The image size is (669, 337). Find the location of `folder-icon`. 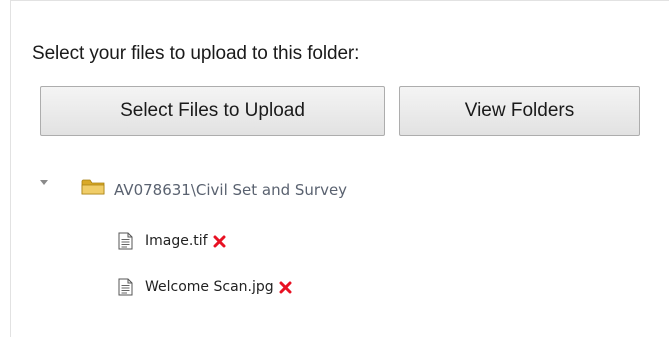

folder-icon is located at coordinates (93, 187).